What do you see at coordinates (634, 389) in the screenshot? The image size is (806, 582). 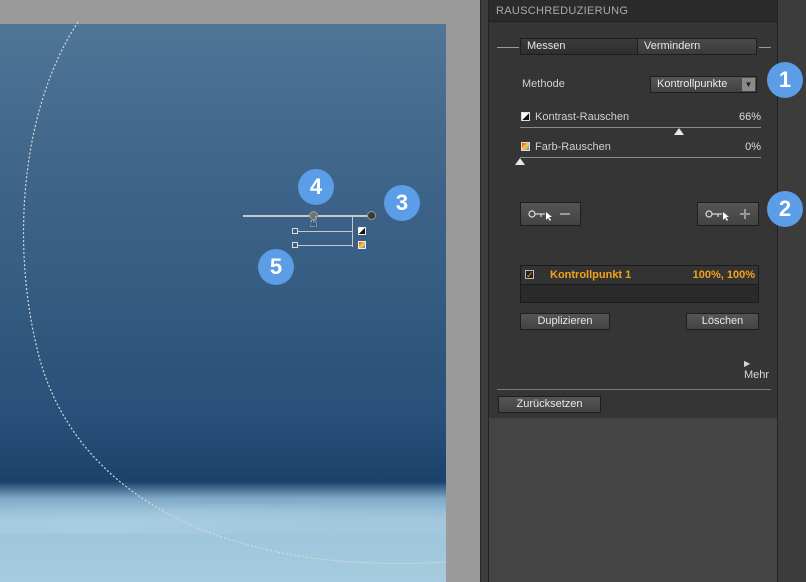 I see `reset-divider` at bounding box center [634, 389].